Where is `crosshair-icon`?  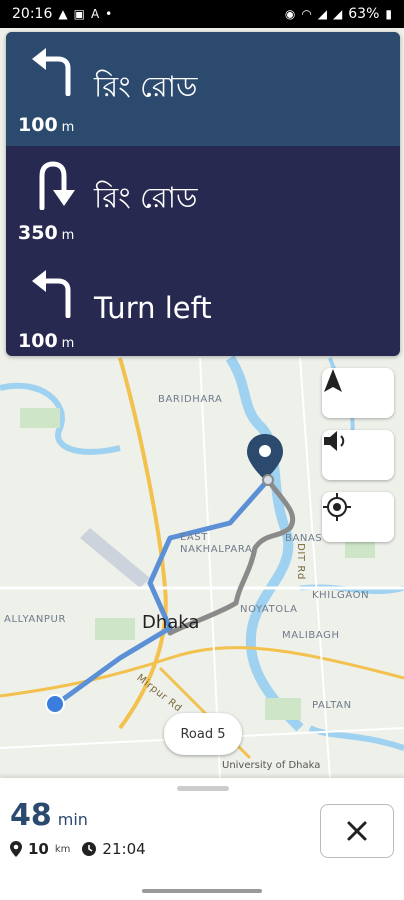
crosshair-icon is located at coordinates (337, 507).